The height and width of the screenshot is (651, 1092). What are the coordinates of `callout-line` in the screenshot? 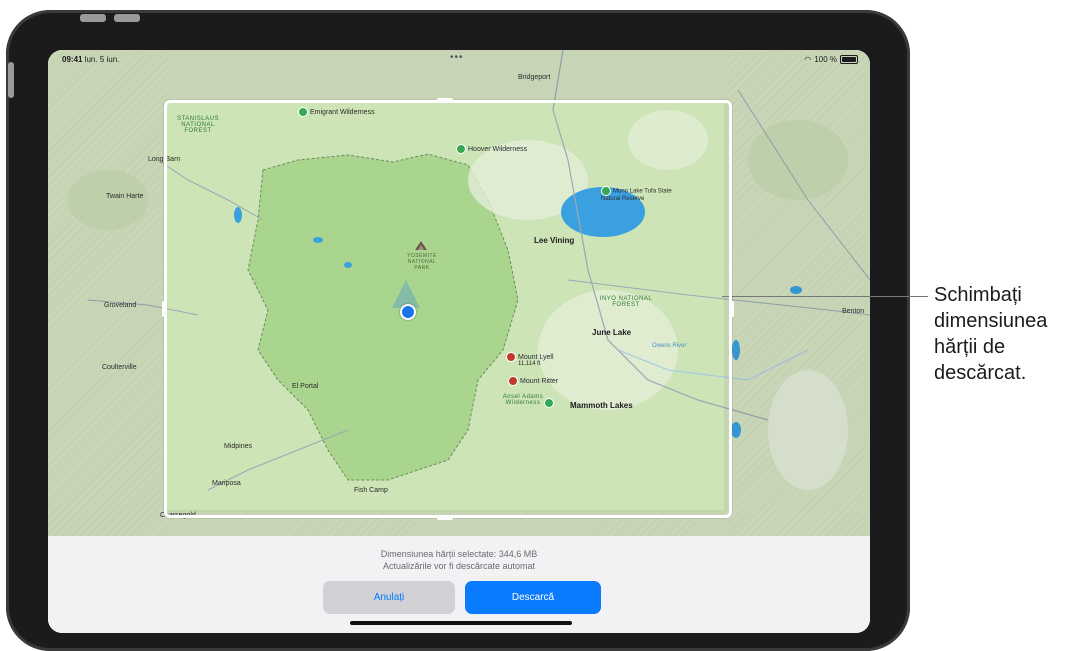 It's located at (825, 296).